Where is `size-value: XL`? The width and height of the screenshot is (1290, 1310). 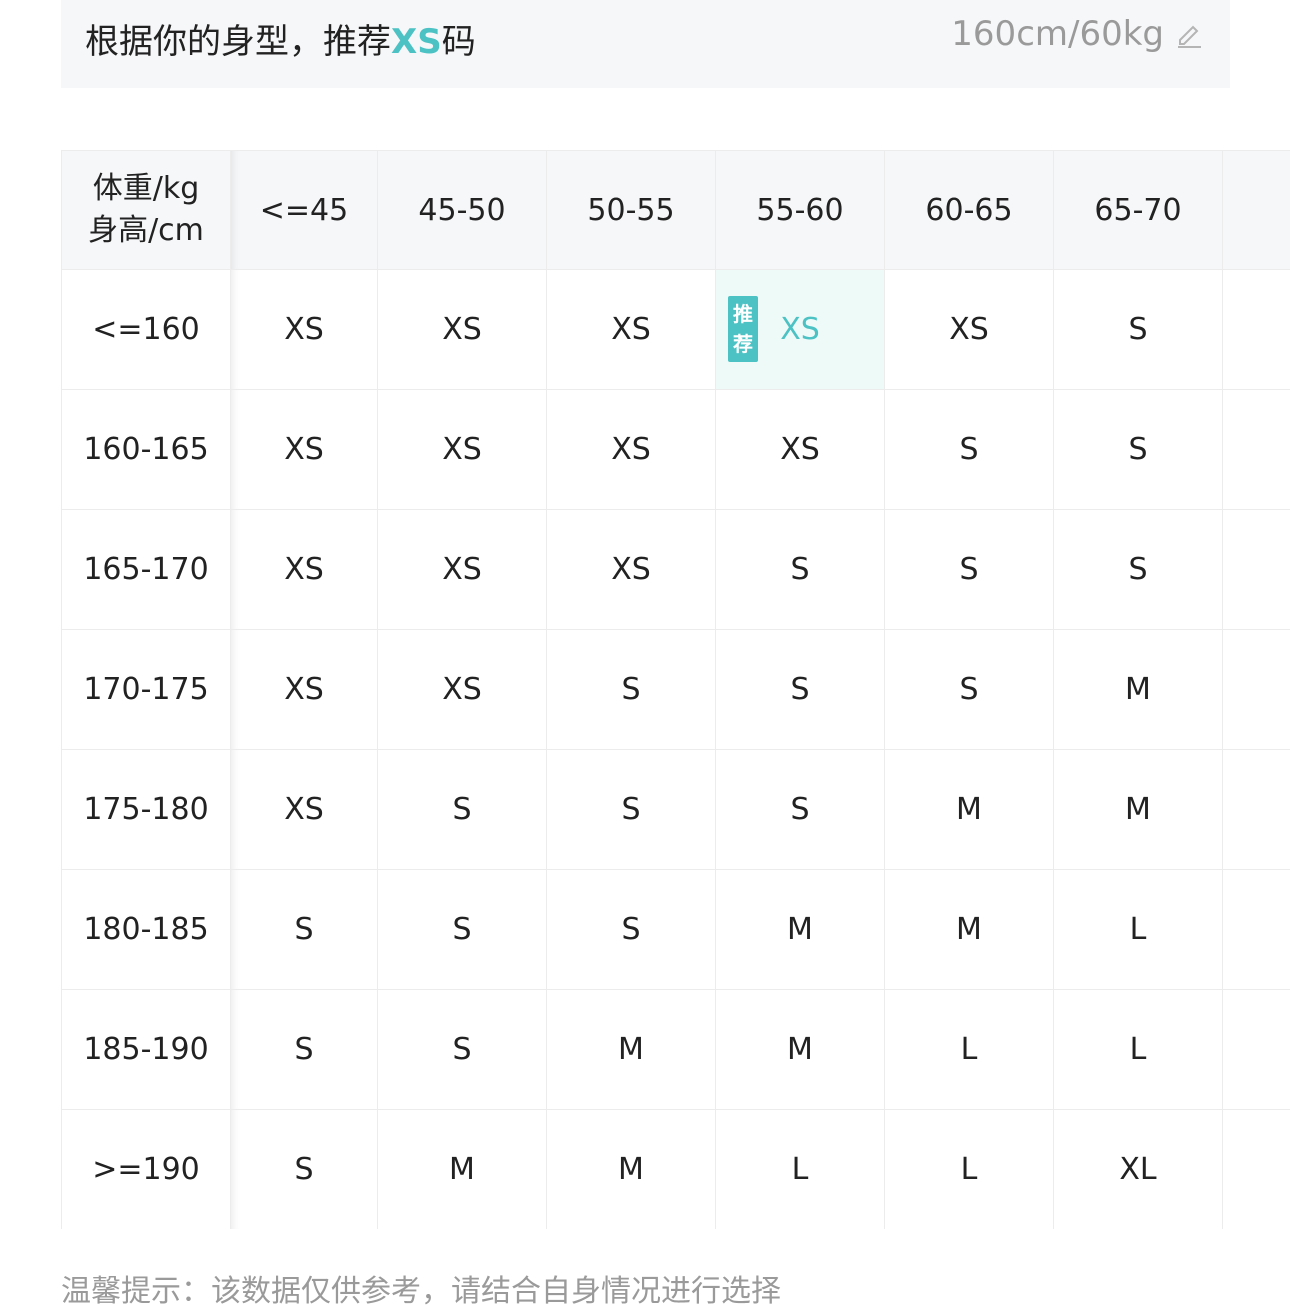 size-value: XL is located at coordinates (1138, 1169).